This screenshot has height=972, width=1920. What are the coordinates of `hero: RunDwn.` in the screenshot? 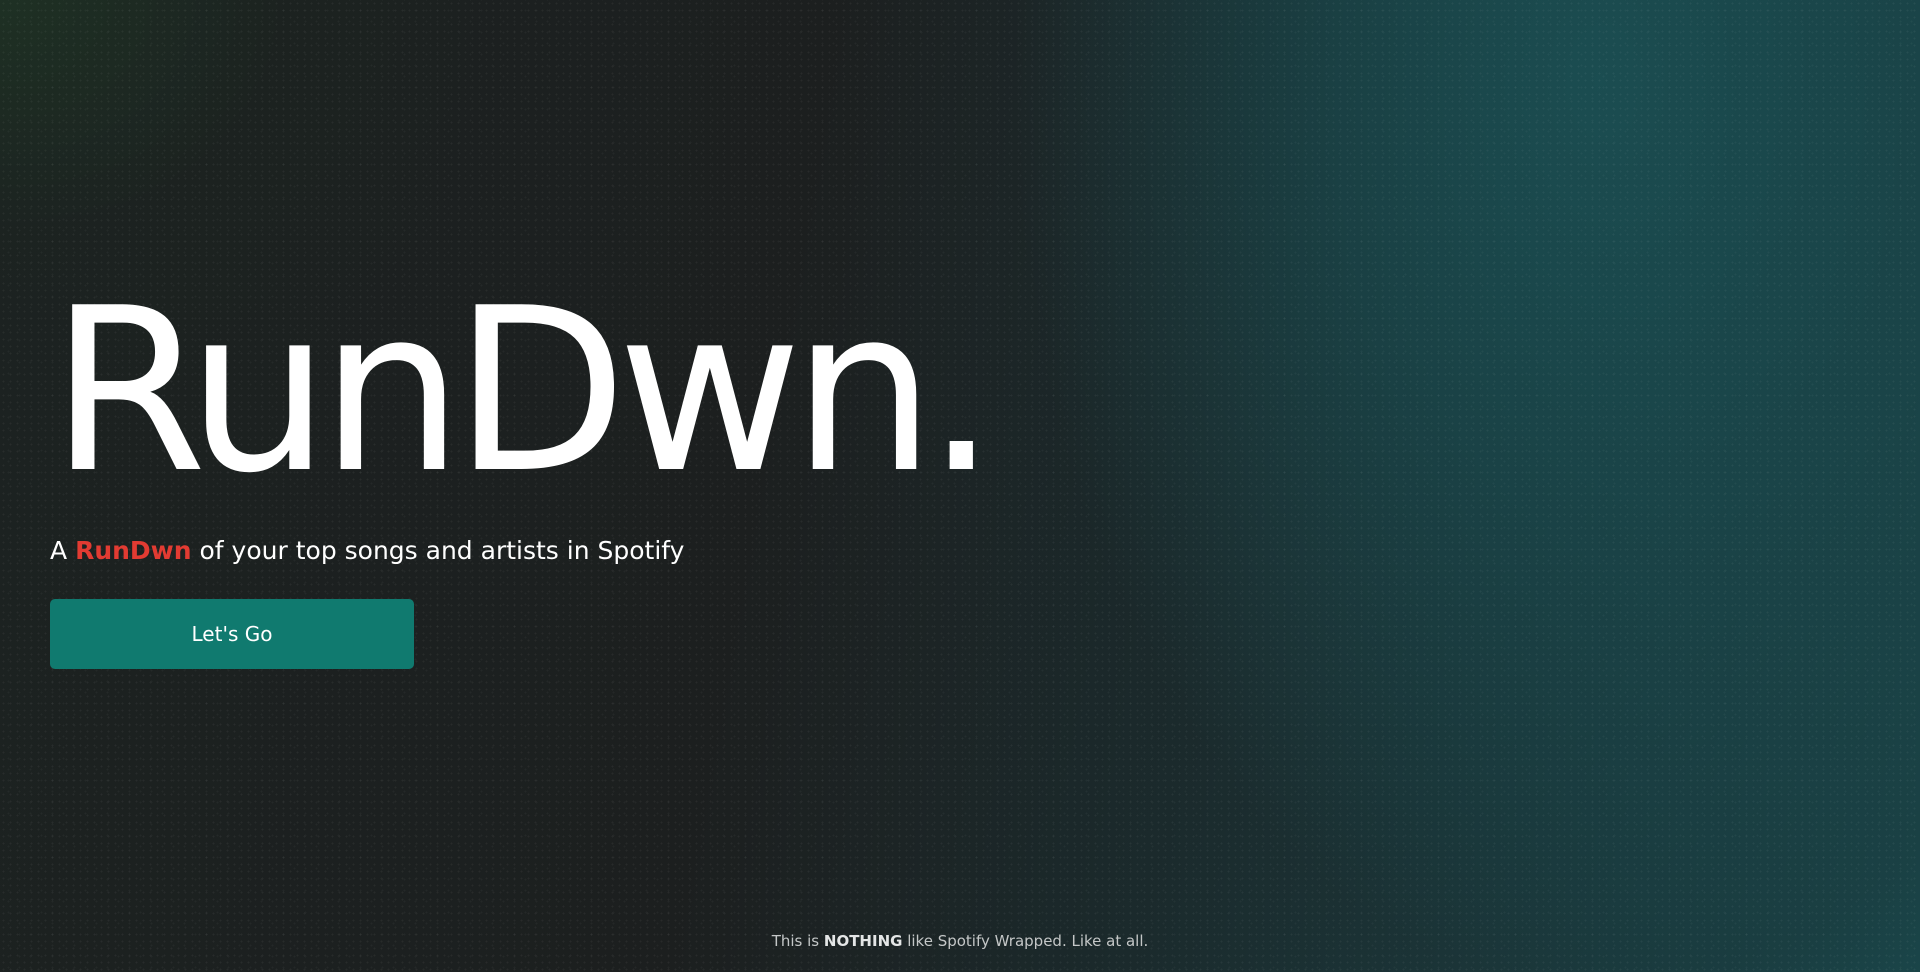 It's located at (523, 391).